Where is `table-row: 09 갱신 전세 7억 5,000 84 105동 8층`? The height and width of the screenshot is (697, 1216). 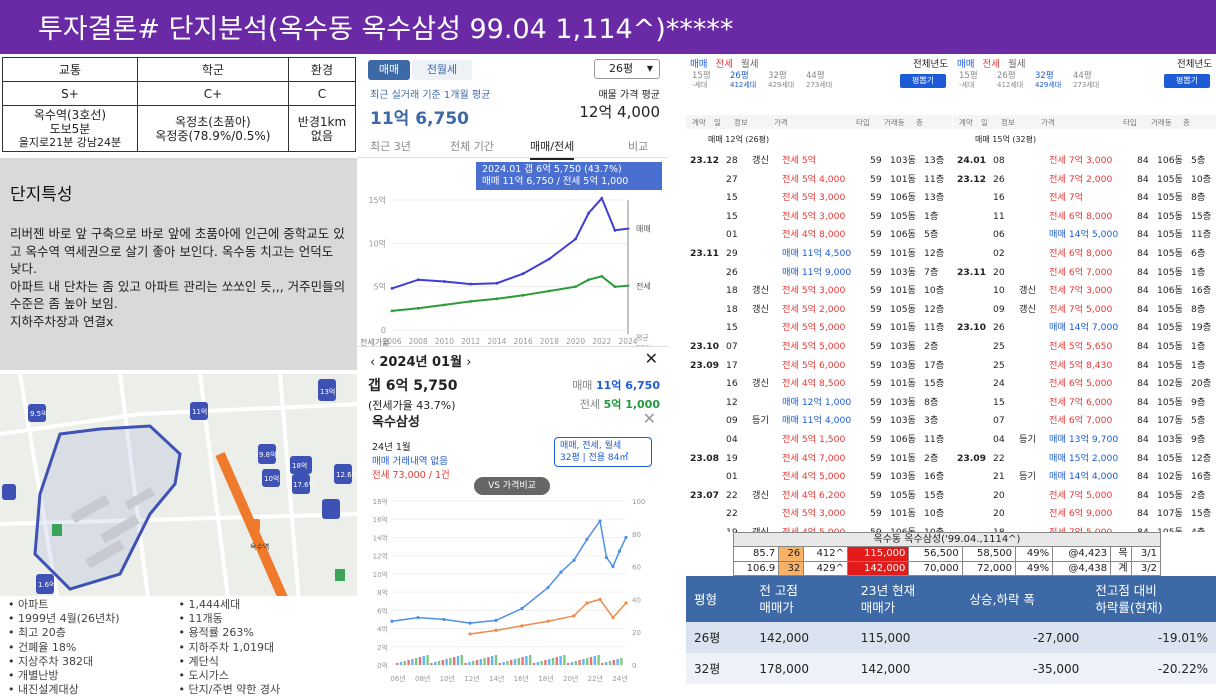 table-row: 09 갱신 전세 7억 5,000 84 105동 8층 is located at coordinates (1084, 310).